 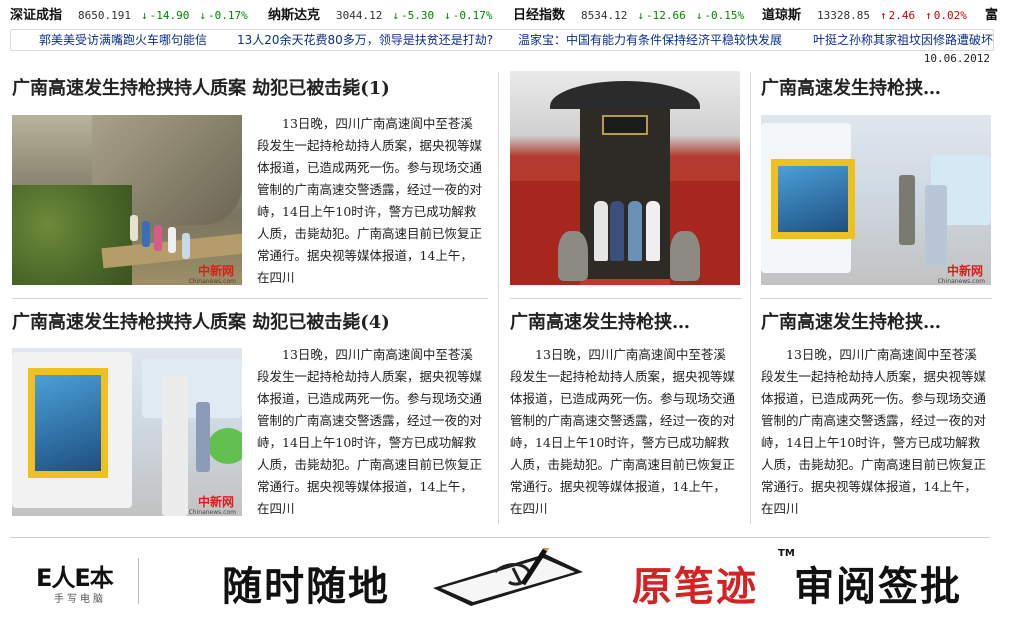 What do you see at coordinates (898, 15) in the screenshot?
I see `ticker-change: ↑ 2.46` at bounding box center [898, 15].